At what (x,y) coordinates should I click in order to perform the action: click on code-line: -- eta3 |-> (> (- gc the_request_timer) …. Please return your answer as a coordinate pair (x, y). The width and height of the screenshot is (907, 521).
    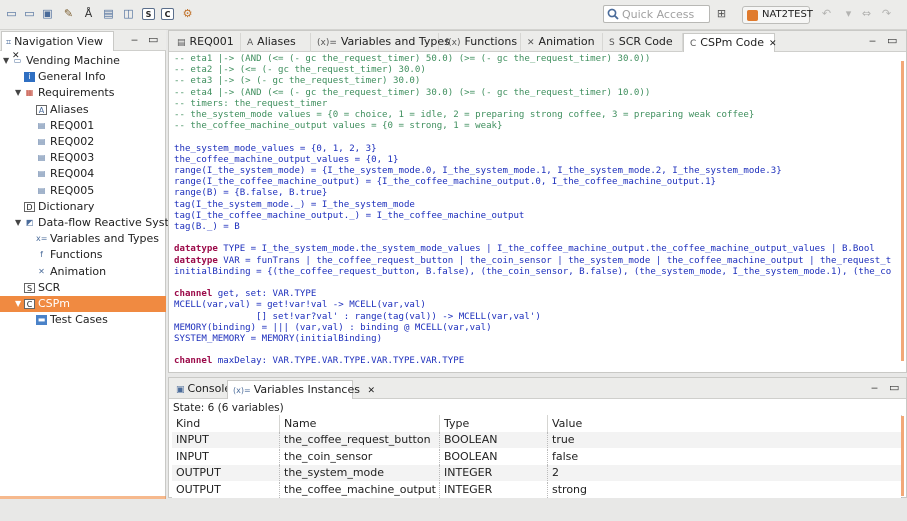
    Looking at the image, I should click on (297, 81).